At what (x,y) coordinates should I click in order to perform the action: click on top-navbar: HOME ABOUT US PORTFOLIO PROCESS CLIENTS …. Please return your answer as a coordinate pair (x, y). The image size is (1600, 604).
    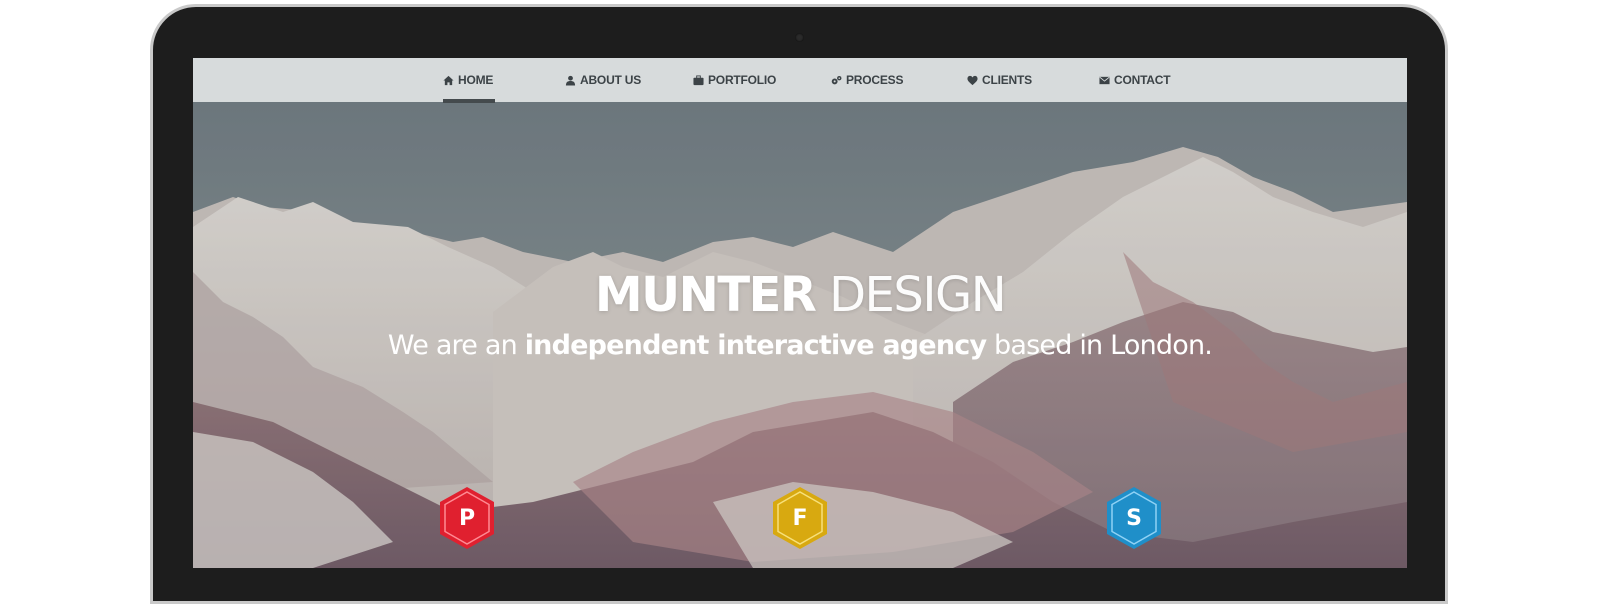
    Looking at the image, I should click on (800, 80).